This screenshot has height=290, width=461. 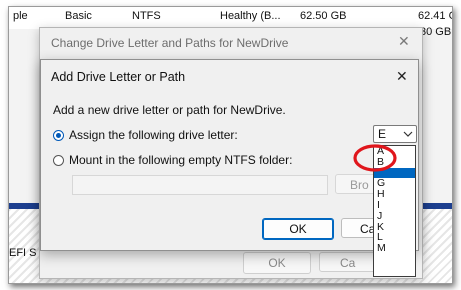 What do you see at coordinates (435, 16) in the screenshot?
I see `free-space-cell: 62.41 GB` at bounding box center [435, 16].